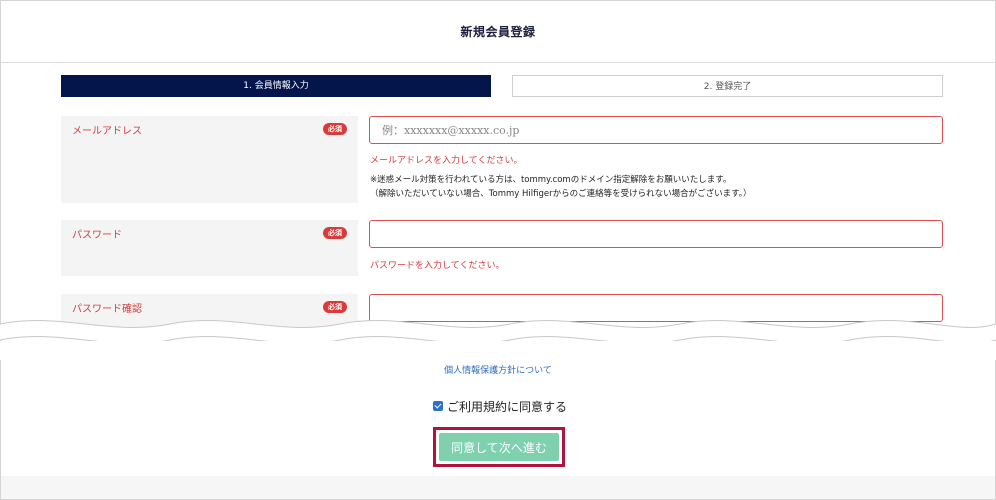 The image size is (996, 500). I want to click on email-required-badge: 必須, so click(335, 129).